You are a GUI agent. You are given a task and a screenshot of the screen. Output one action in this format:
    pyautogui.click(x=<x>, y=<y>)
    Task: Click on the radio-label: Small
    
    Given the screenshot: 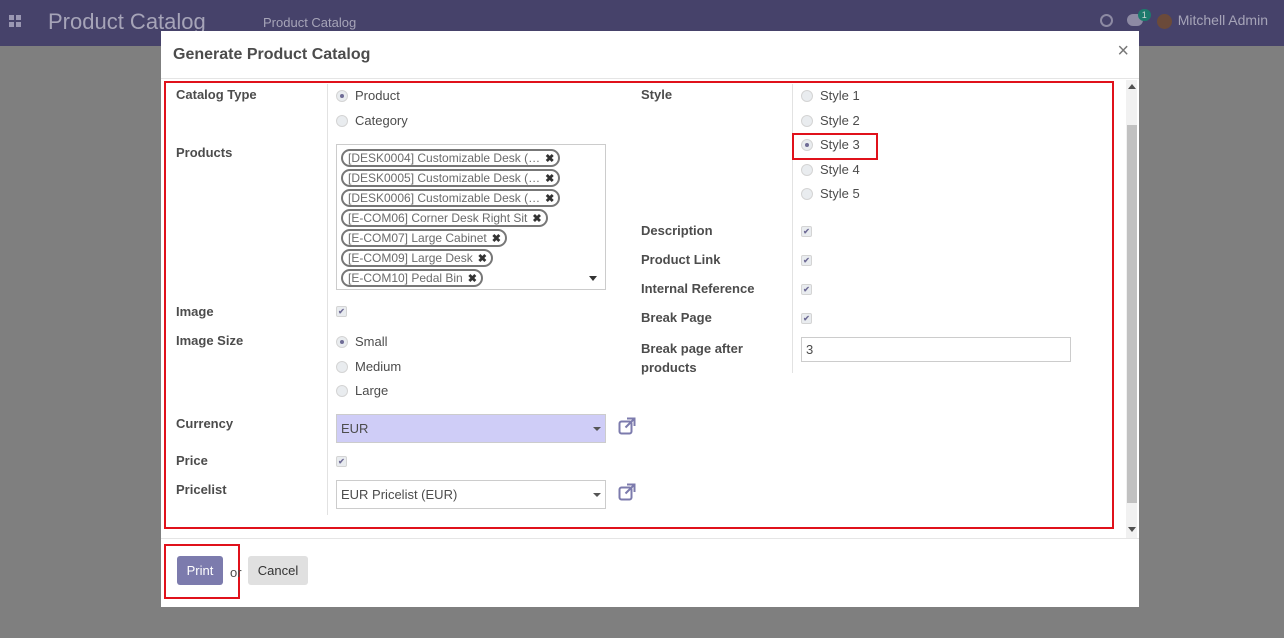 What is the action you would take?
    pyautogui.click(x=371, y=341)
    